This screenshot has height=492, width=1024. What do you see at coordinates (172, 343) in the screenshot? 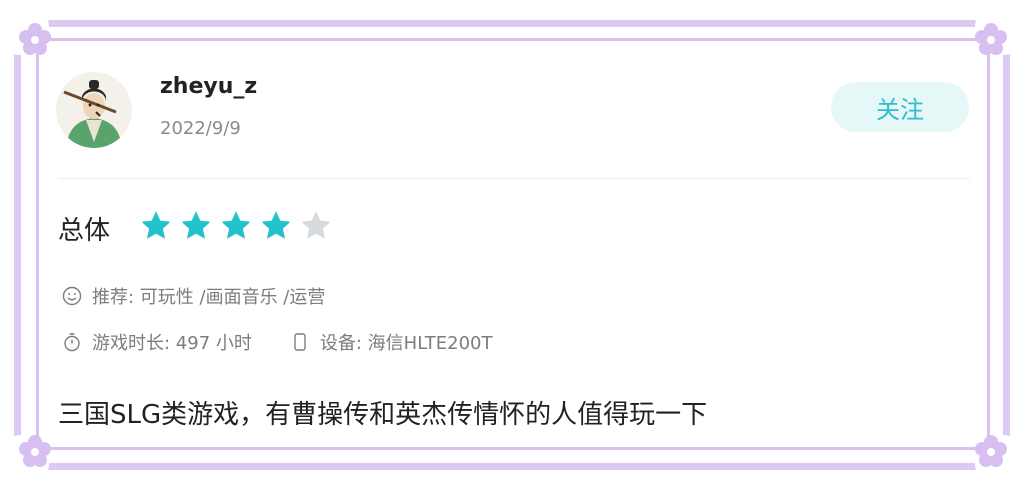
I see `playtime-text: 游戏时长: 497 小时` at bounding box center [172, 343].